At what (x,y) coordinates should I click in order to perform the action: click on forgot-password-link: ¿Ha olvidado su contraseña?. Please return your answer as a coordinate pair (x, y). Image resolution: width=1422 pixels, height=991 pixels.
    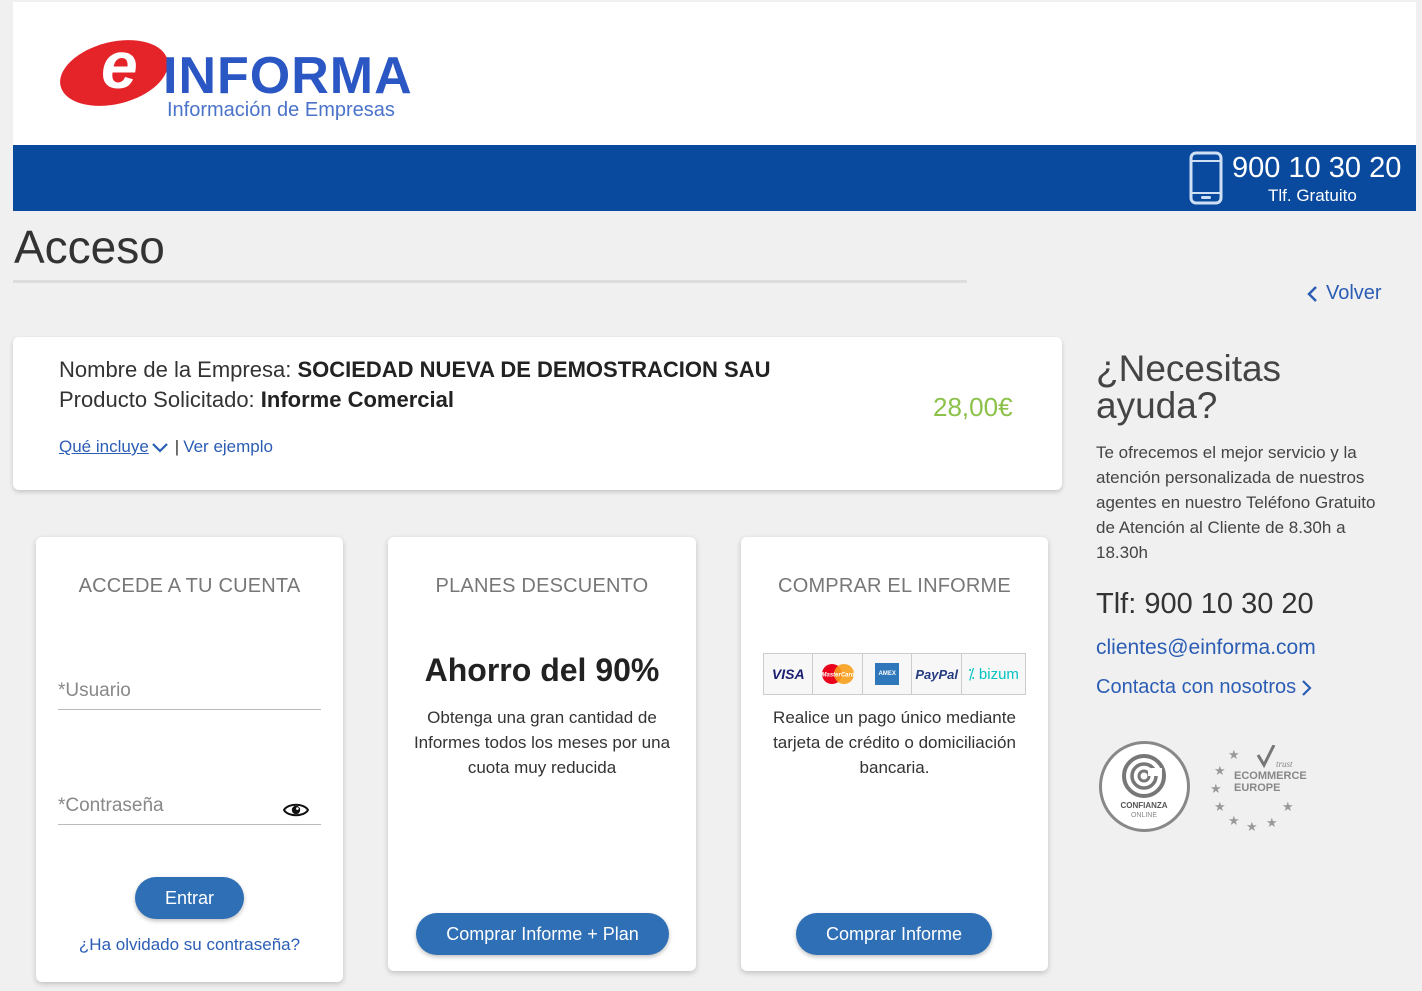
    Looking at the image, I should click on (189, 945).